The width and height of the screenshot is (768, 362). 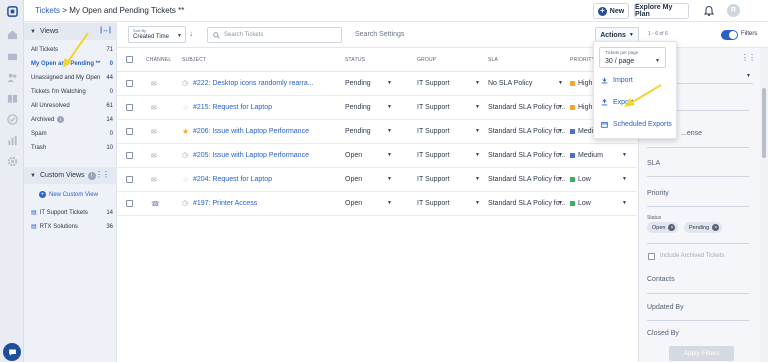 I want to click on custom-views-header: ▼ Custom Views i ⋮⋮, so click(x=70, y=175).